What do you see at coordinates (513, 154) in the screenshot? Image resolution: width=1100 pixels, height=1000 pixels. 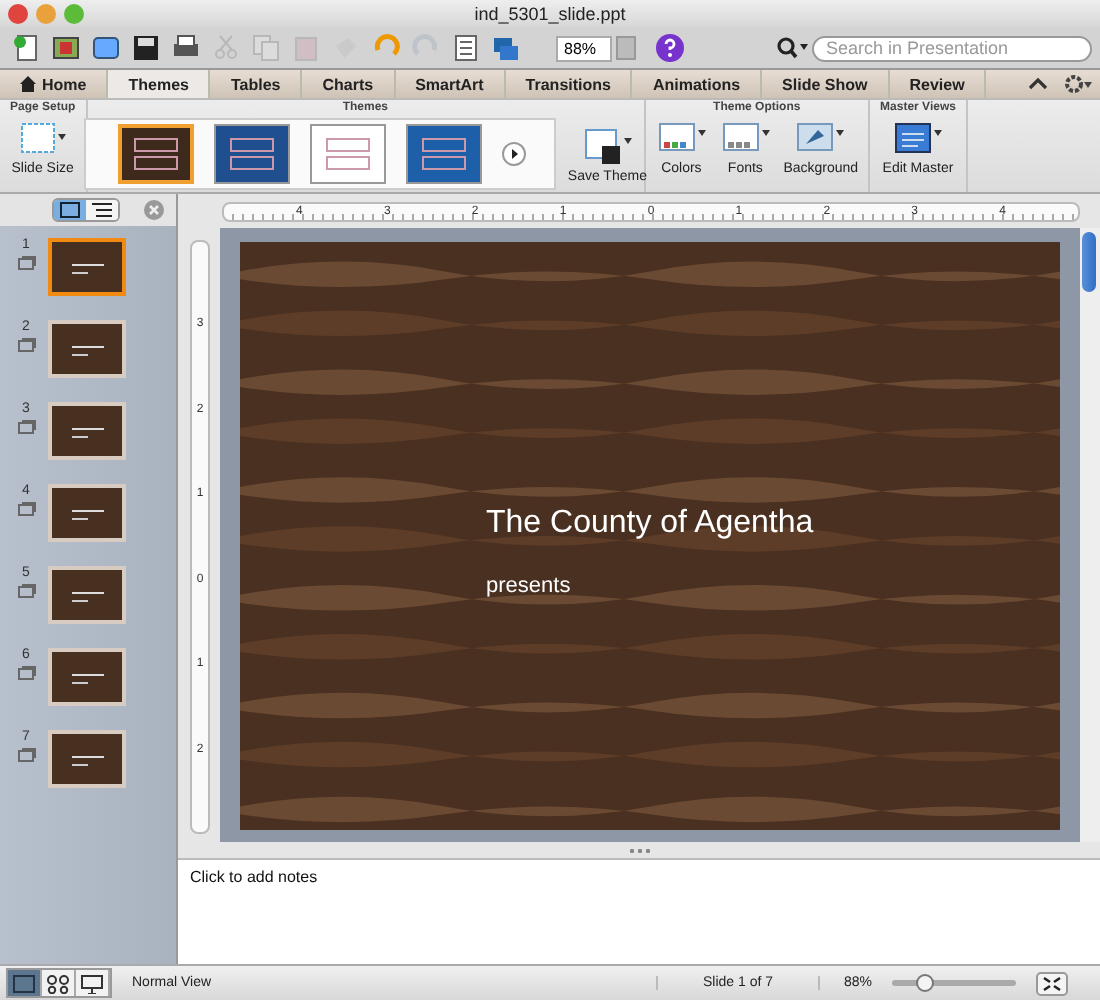 I see `next-icon` at bounding box center [513, 154].